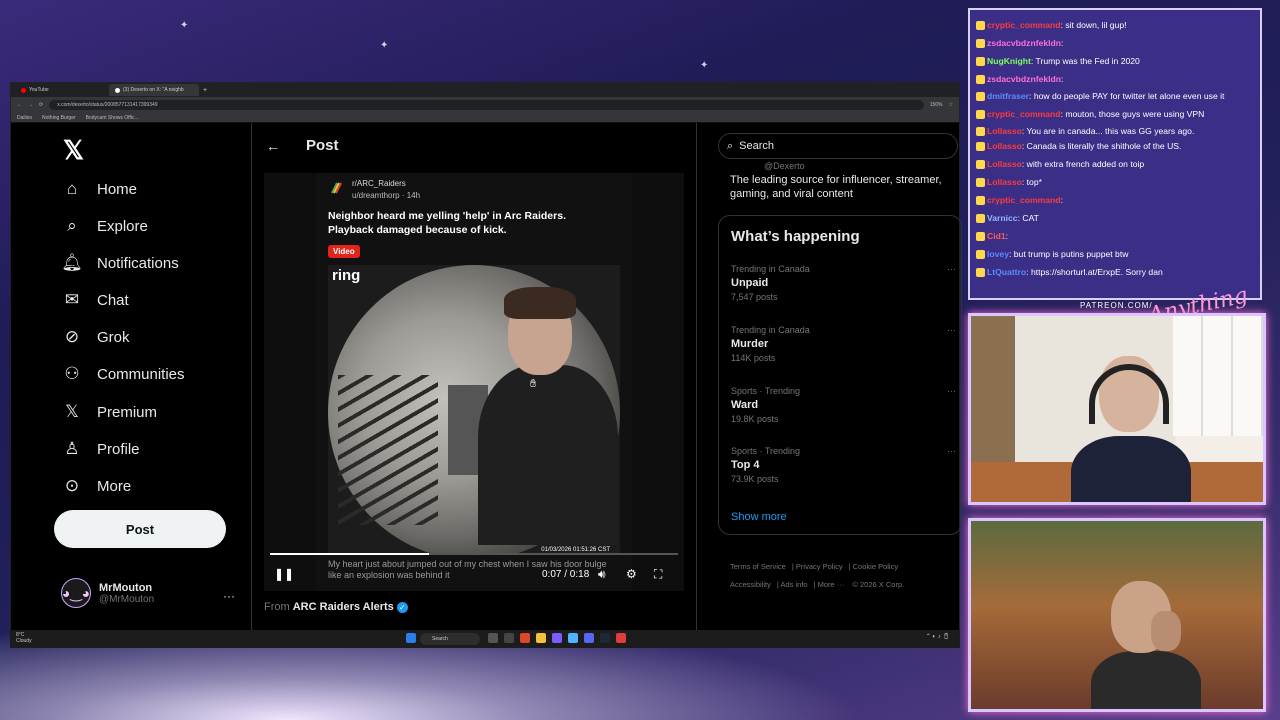 The image size is (1280, 720). Describe the element at coordinates (589, 638) in the screenshot. I see `discord-icon` at that location.